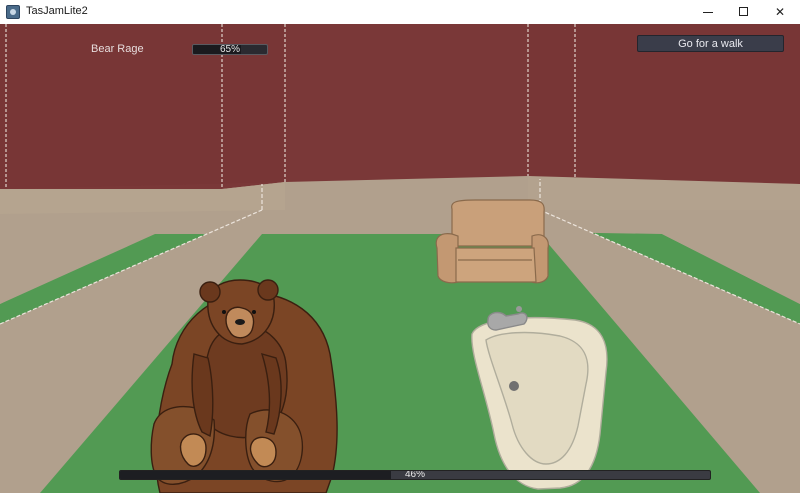  I want to click on close-icon: ✕, so click(780, 12).